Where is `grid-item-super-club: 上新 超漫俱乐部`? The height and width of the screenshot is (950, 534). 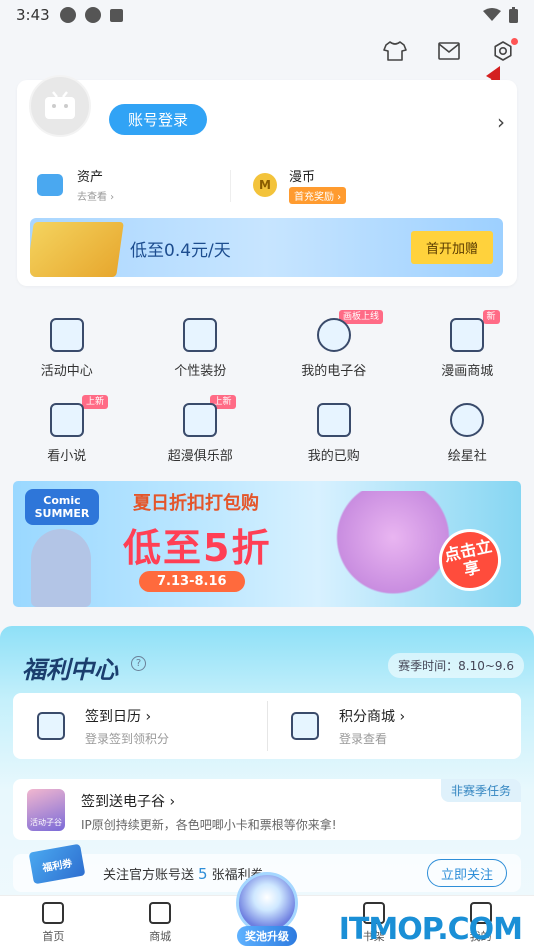 grid-item-super-club: 上新 超漫俱乐部 is located at coordinates (201, 435).